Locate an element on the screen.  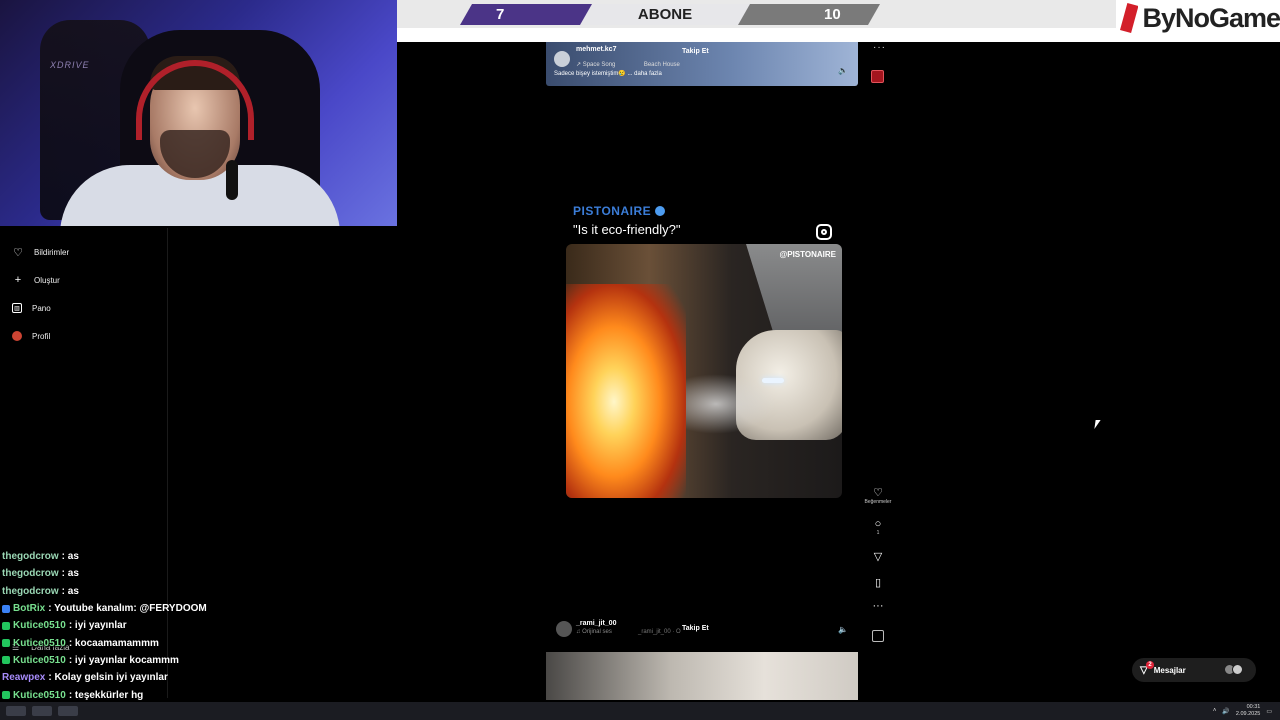
chat-message: Reawpex: Kolay gelsin iyi yayınlar is located at coordinates (202, 677).